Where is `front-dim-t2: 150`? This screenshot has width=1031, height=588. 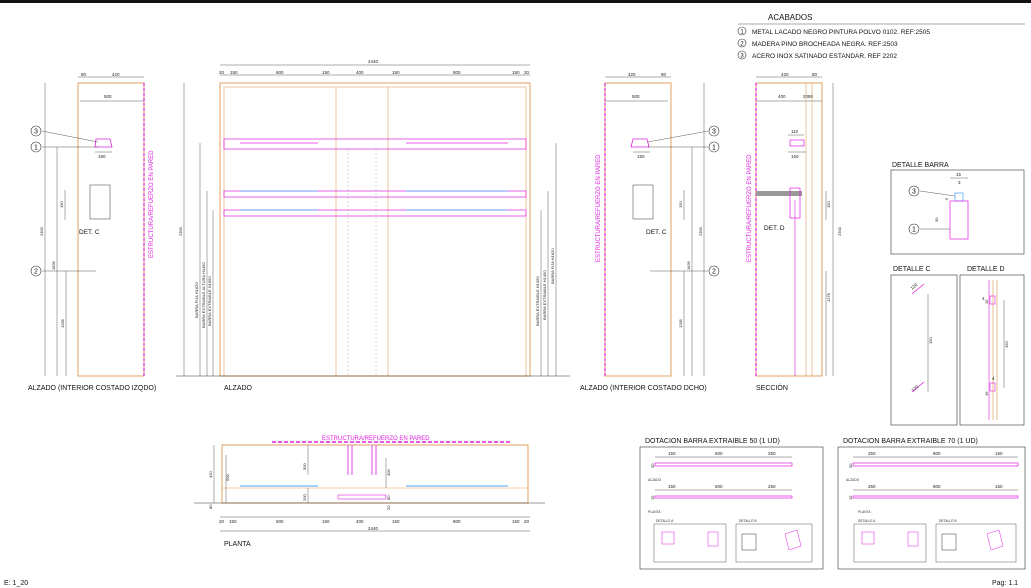 front-dim-t2: 150 is located at coordinates (234, 72).